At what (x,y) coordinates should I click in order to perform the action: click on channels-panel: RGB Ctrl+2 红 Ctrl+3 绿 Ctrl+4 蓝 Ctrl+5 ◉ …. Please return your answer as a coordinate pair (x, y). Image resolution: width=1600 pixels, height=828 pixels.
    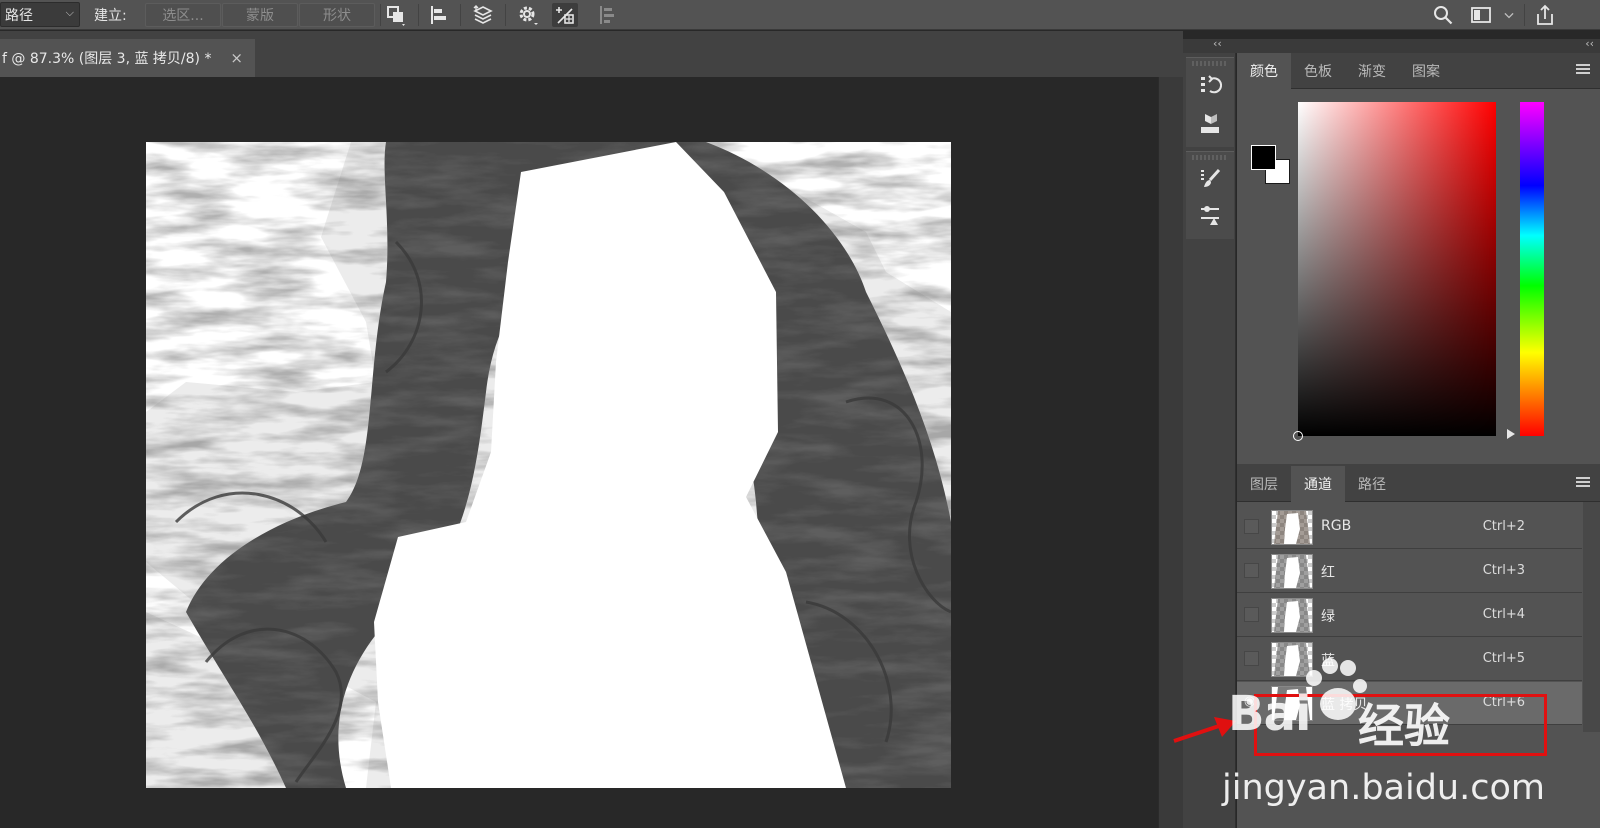
    Looking at the image, I should click on (1418, 665).